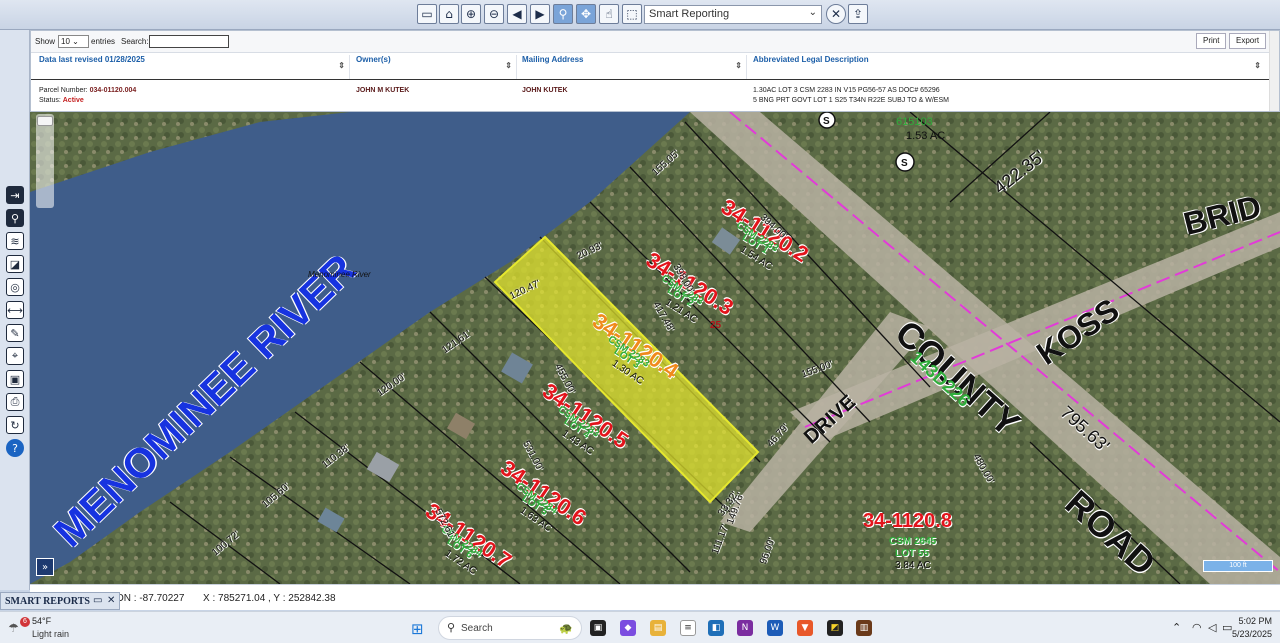 Image resolution: width=1280 pixels, height=643 pixels. I want to click on copilot-icon: ◆, so click(628, 628).